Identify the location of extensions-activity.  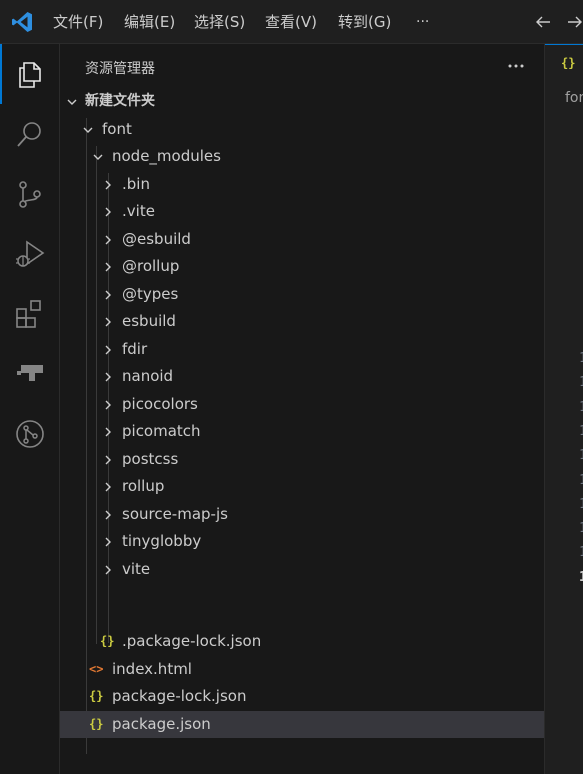
(30, 314).